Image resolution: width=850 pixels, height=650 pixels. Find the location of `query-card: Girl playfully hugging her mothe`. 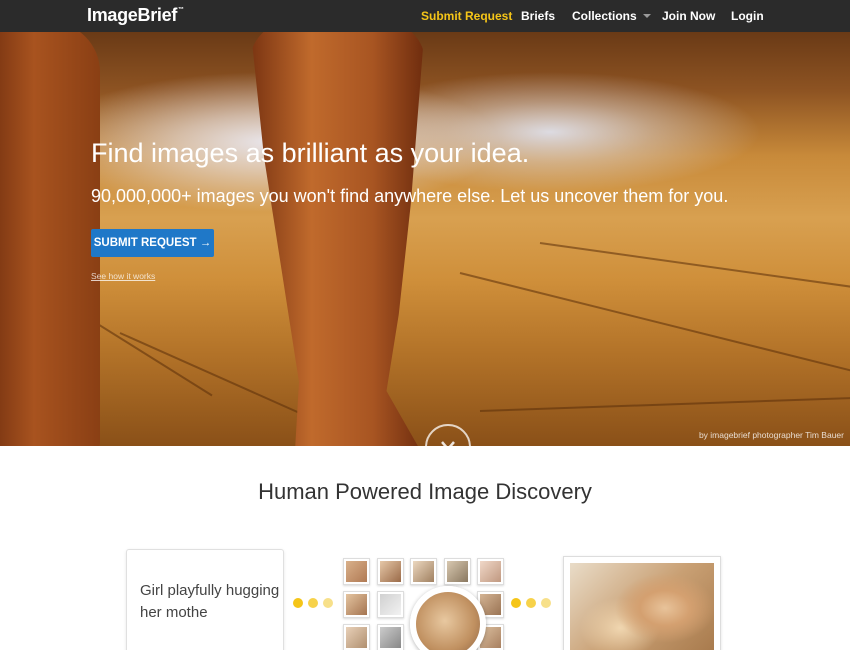

query-card: Girl playfully hugging her mothe is located at coordinates (205, 599).